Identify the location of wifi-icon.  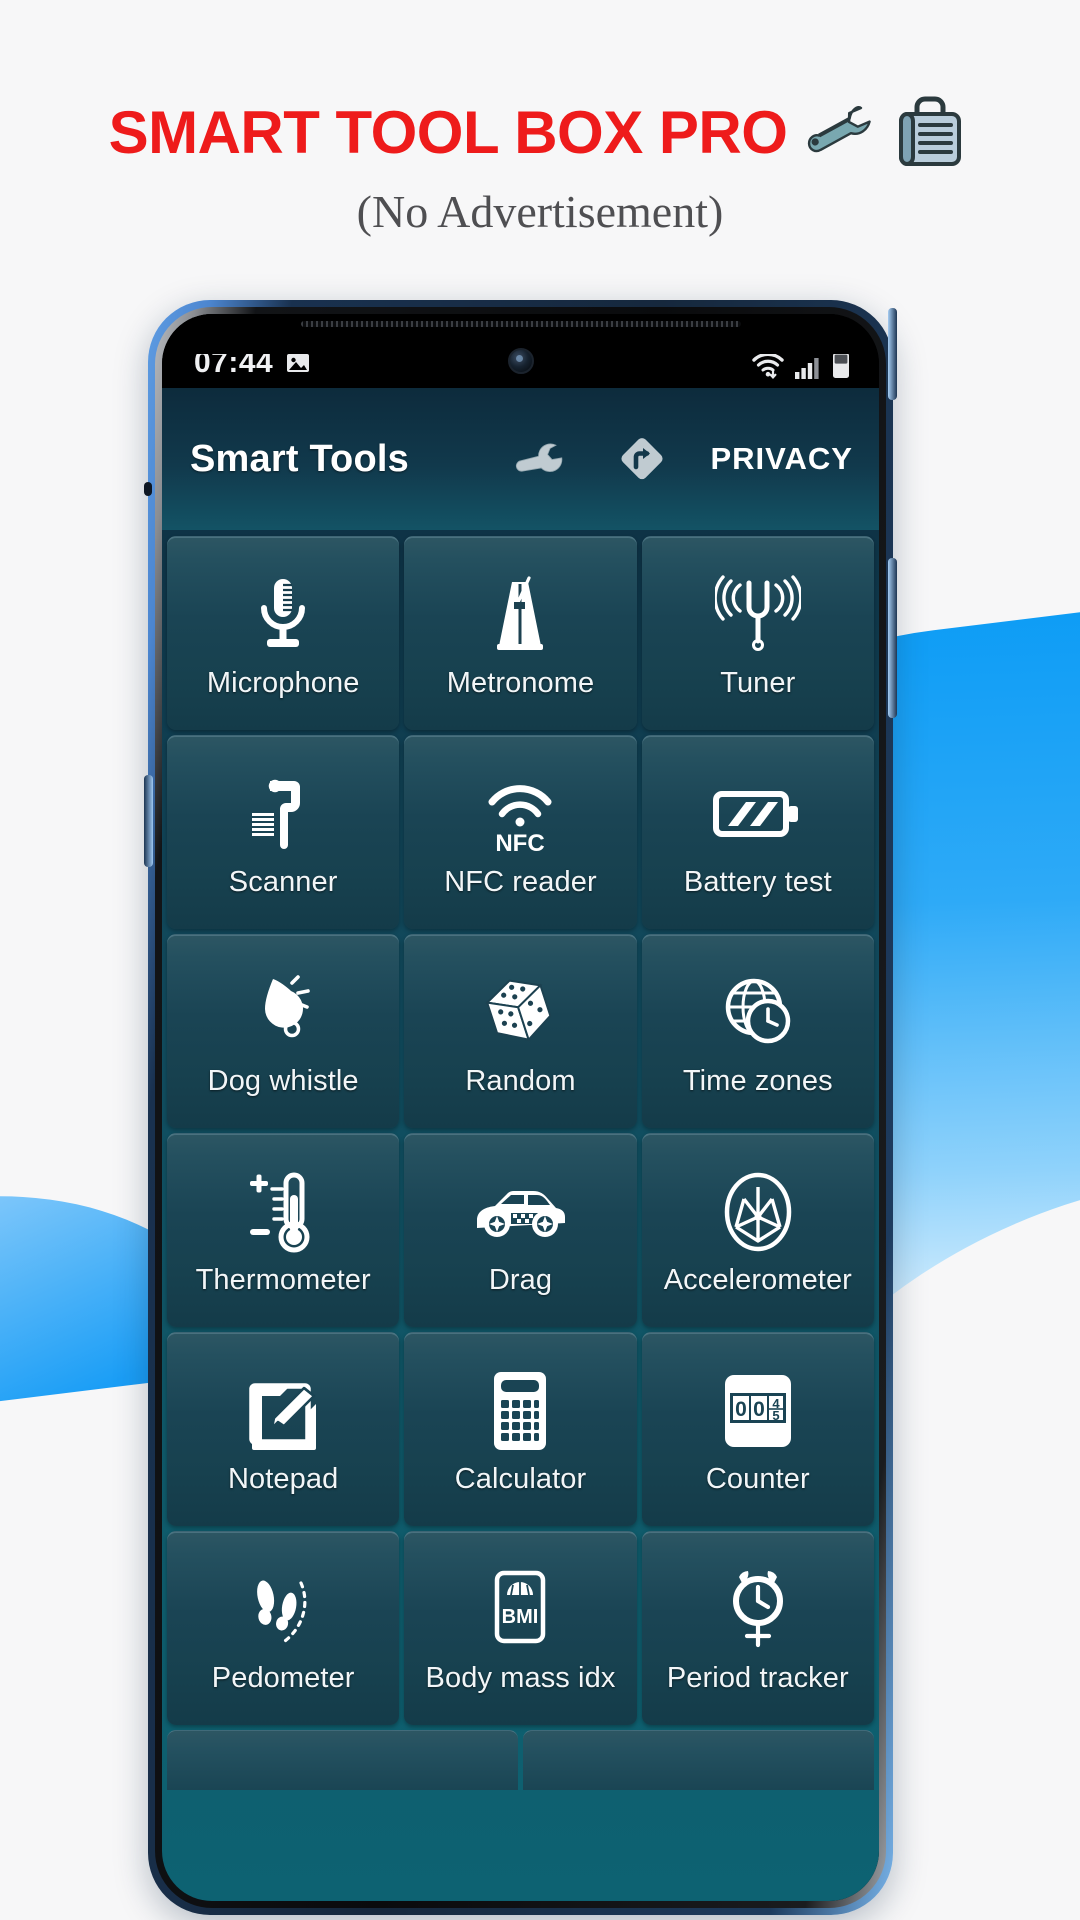
(768, 365).